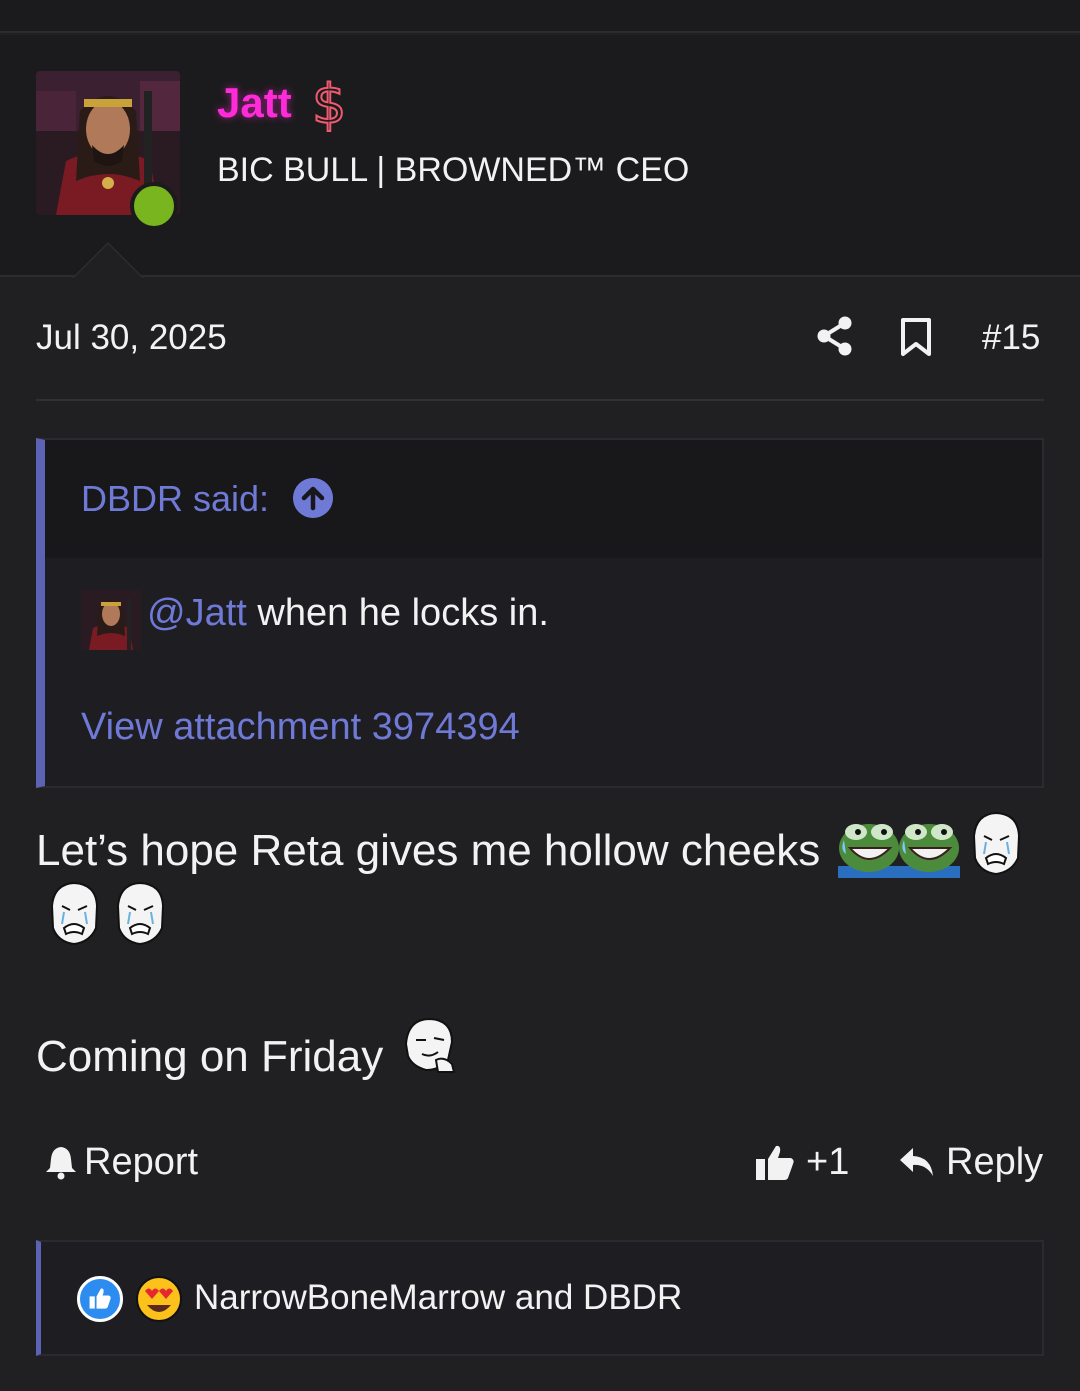 Image resolution: width=1080 pixels, height=1391 pixels. Describe the element at coordinates (329, 104) in the screenshot. I see `dollar-sign-icon: $` at that location.